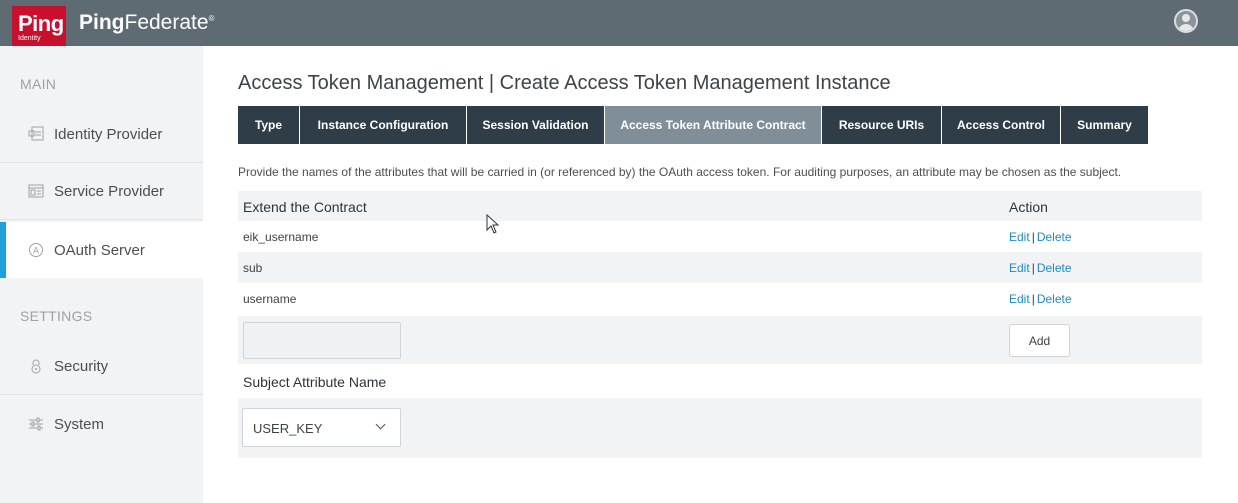  I want to click on subject-attribute-select: USER_KEY, so click(321, 427).